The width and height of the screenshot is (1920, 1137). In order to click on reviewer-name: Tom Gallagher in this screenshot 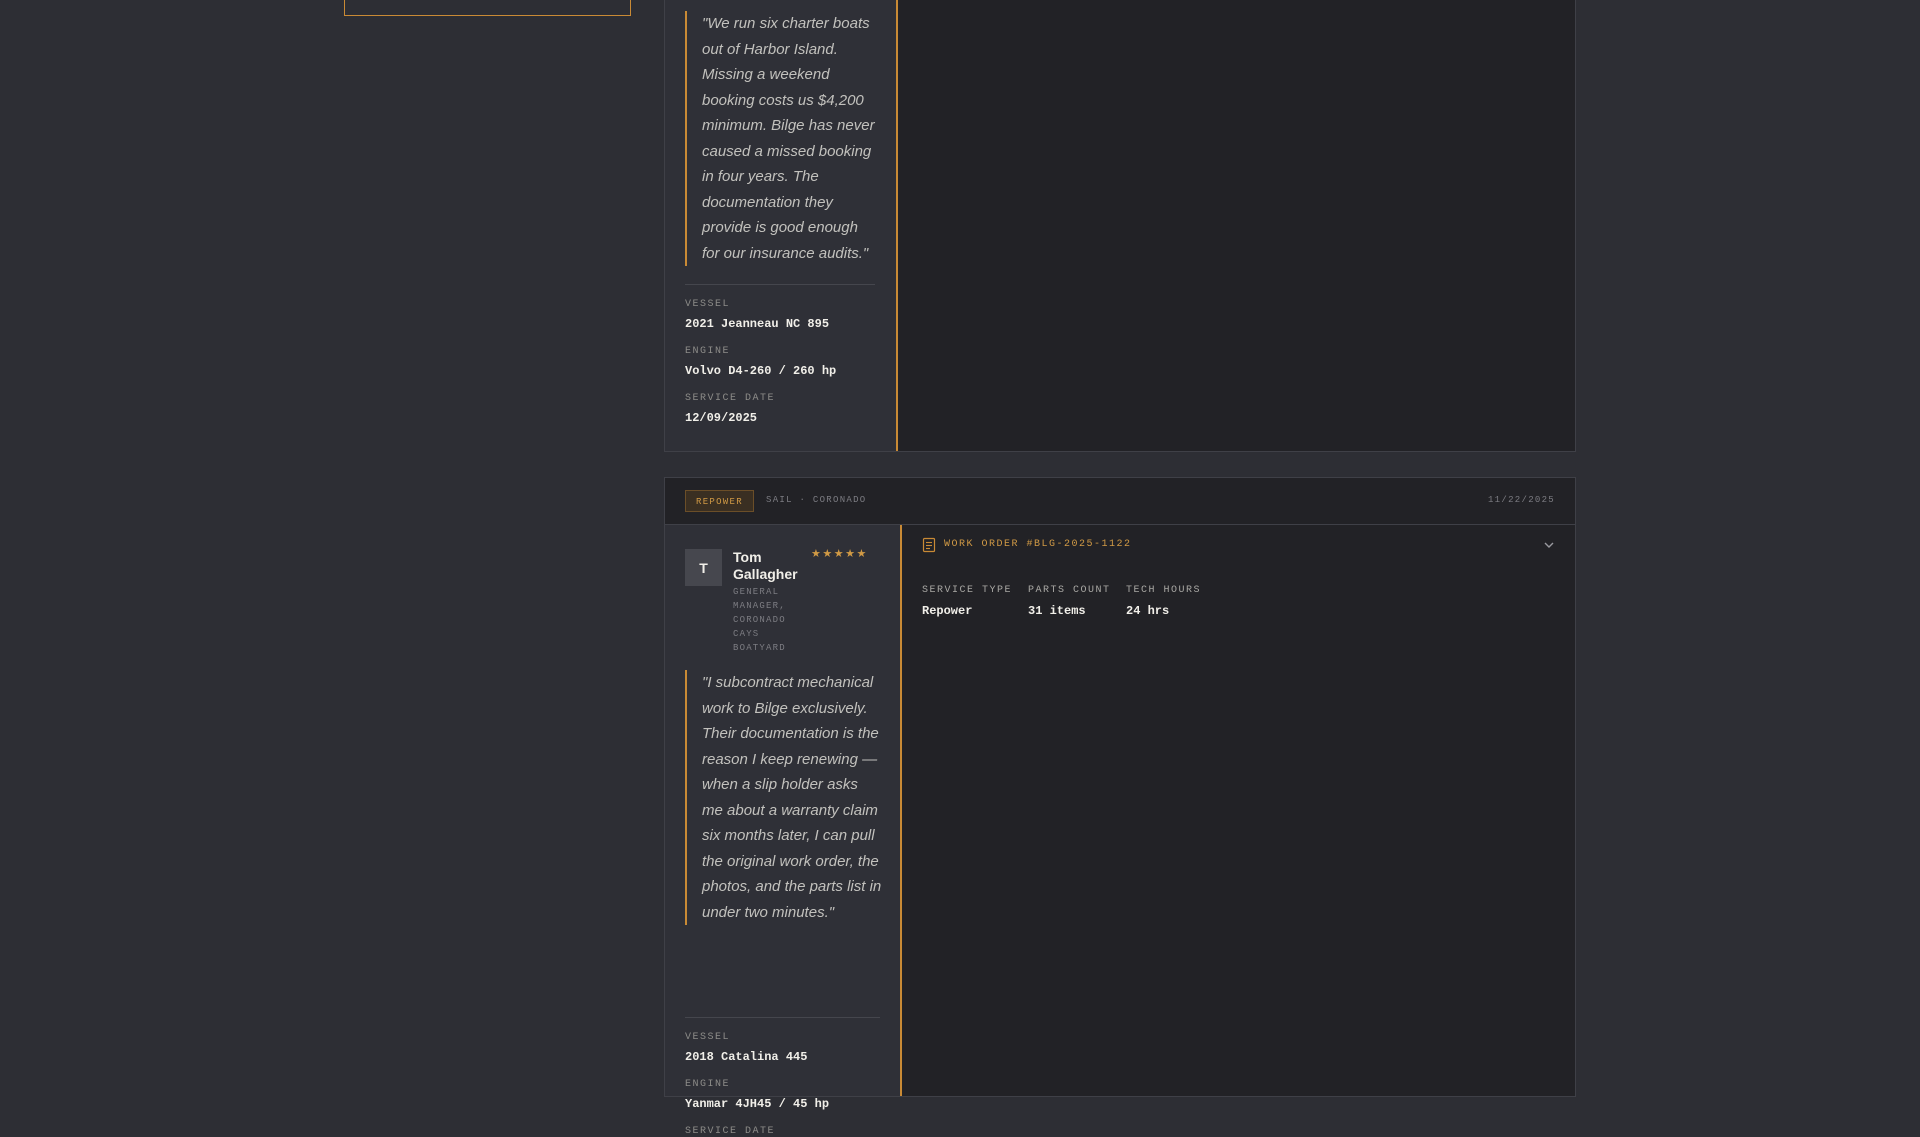, I will do `click(765, 565)`.